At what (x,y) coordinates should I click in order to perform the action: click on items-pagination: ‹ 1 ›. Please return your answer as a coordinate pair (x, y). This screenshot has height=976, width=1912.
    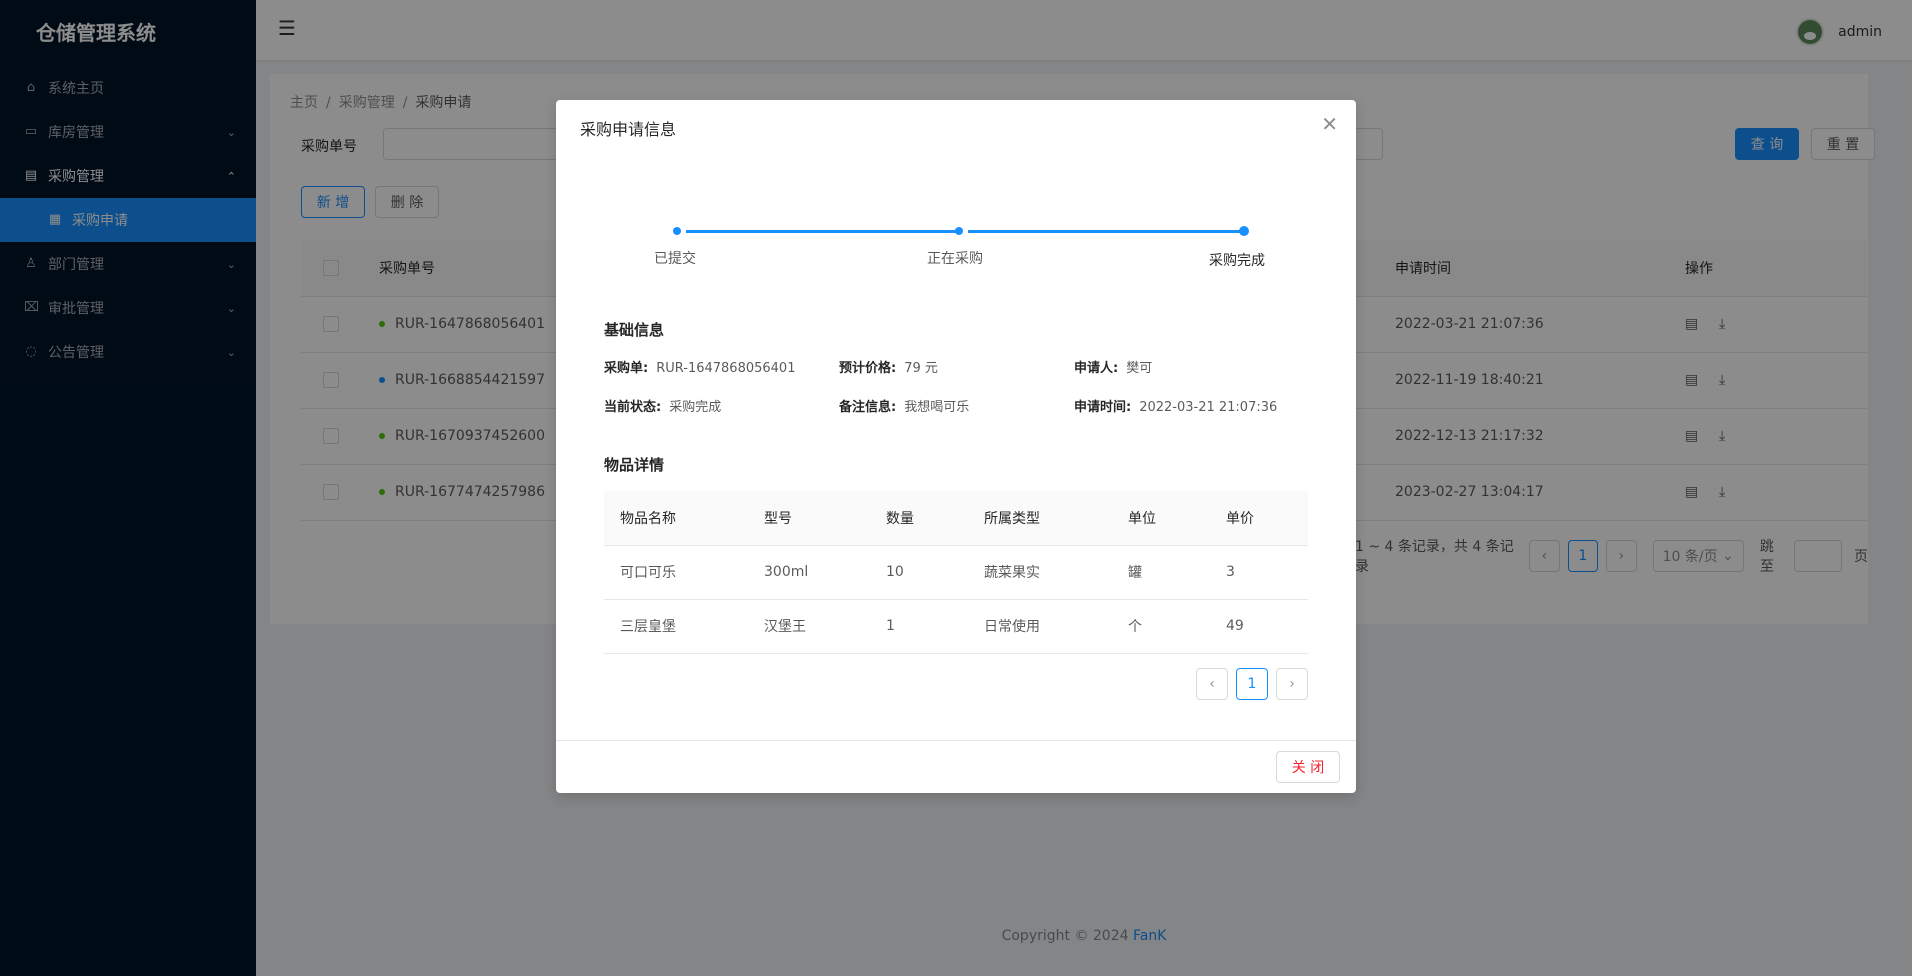
    Looking at the image, I should click on (1248, 684).